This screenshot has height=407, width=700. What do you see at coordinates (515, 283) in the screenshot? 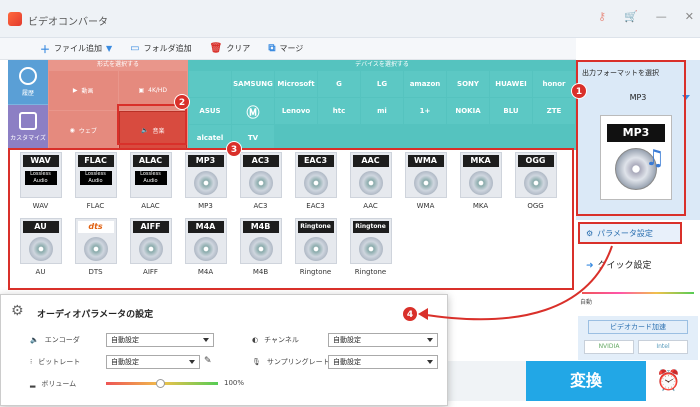
I see `callout-arrow` at bounding box center [515, 283].